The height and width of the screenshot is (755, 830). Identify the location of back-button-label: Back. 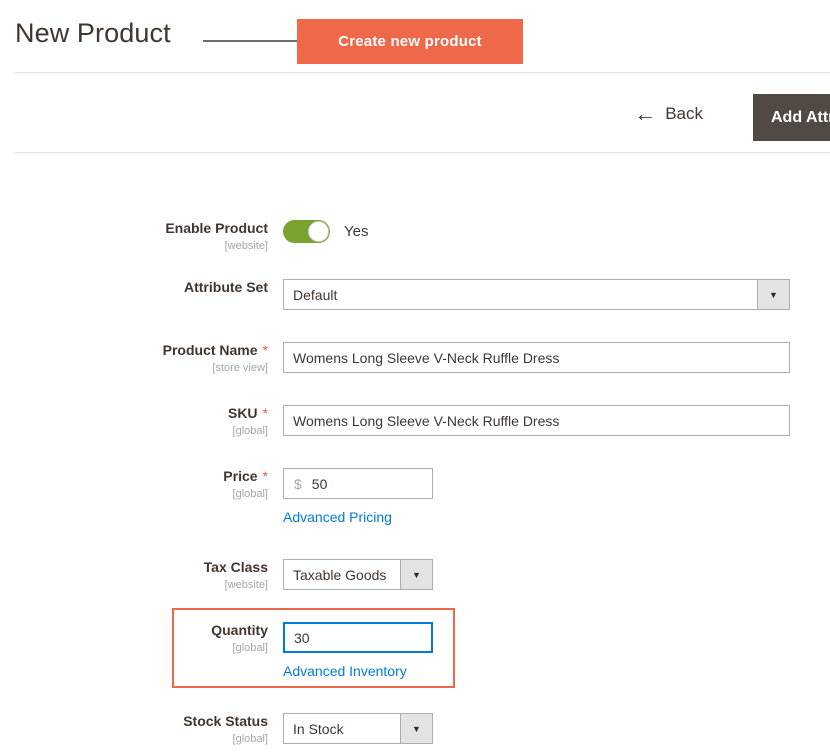
(684, 113).